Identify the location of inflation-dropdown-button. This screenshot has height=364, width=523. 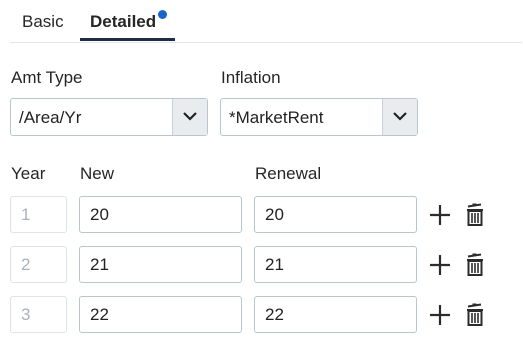
(399, 117).